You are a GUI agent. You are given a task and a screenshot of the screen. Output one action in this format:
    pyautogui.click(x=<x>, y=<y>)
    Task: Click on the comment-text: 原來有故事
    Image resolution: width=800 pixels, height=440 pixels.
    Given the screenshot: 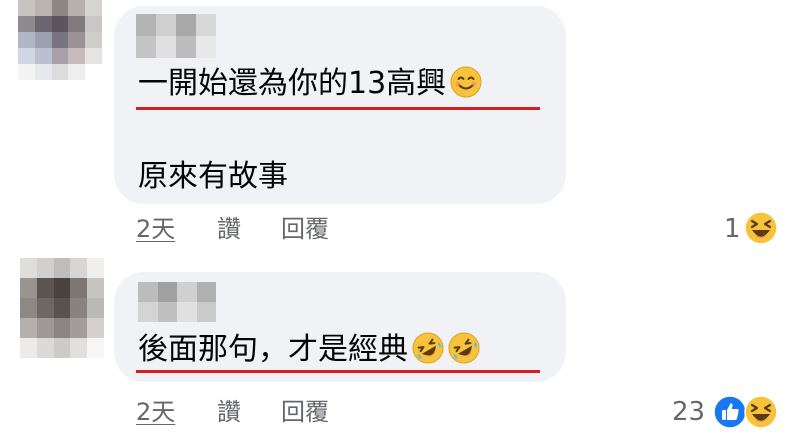 What is the action you would take?
    pyautogui.click(x=213, y=176)
    